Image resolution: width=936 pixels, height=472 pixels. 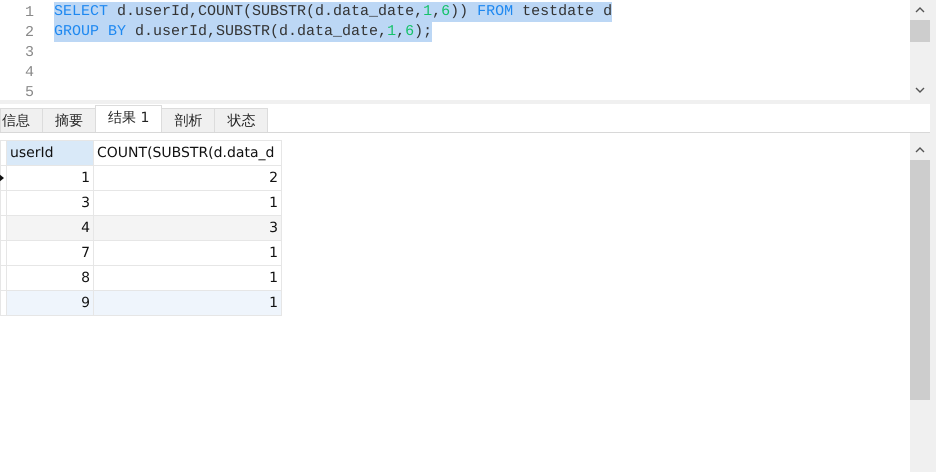 I want to click on column-header: userId, so click(x=50, y=153).